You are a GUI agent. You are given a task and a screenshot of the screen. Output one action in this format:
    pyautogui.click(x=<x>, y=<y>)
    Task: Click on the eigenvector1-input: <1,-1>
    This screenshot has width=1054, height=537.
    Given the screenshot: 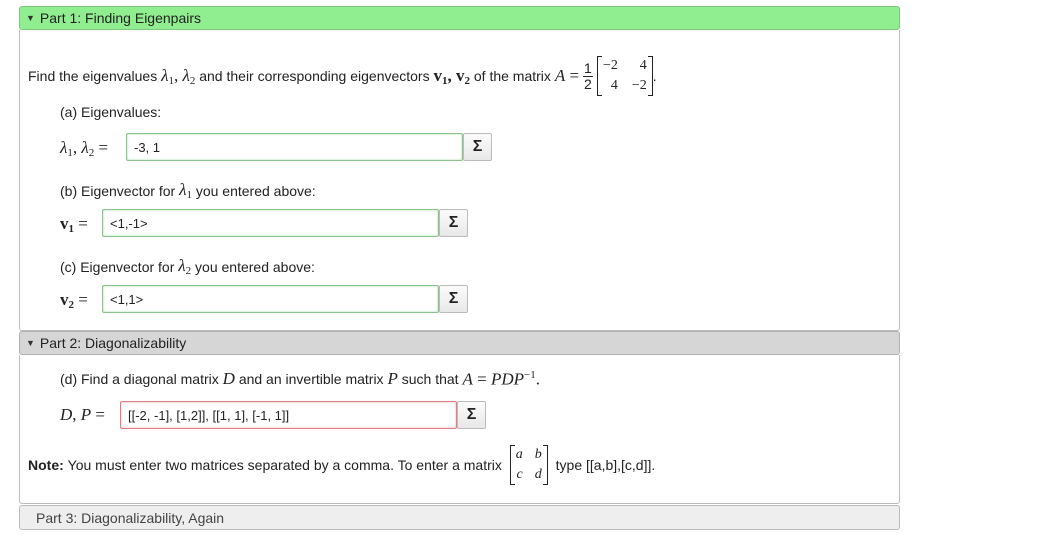 What is the action you would take?
    pyautogui.click(x=270, y=223)
    